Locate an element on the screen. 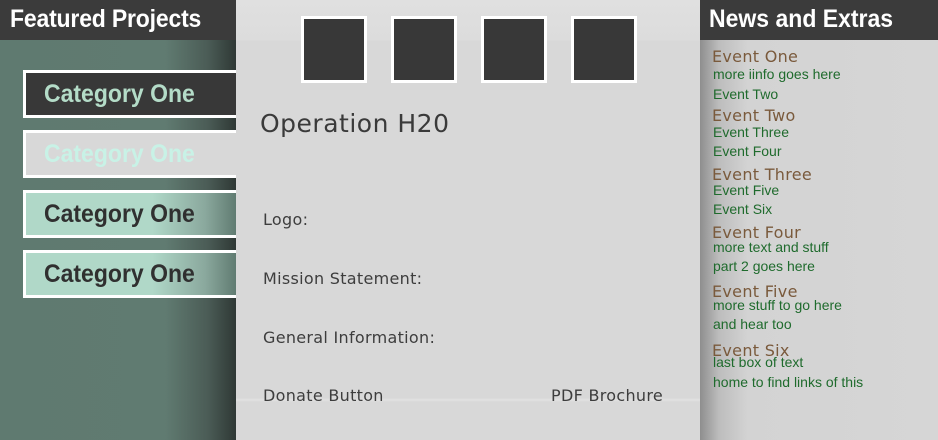  category-button-1: Category One is located at coordinates (130, 94).